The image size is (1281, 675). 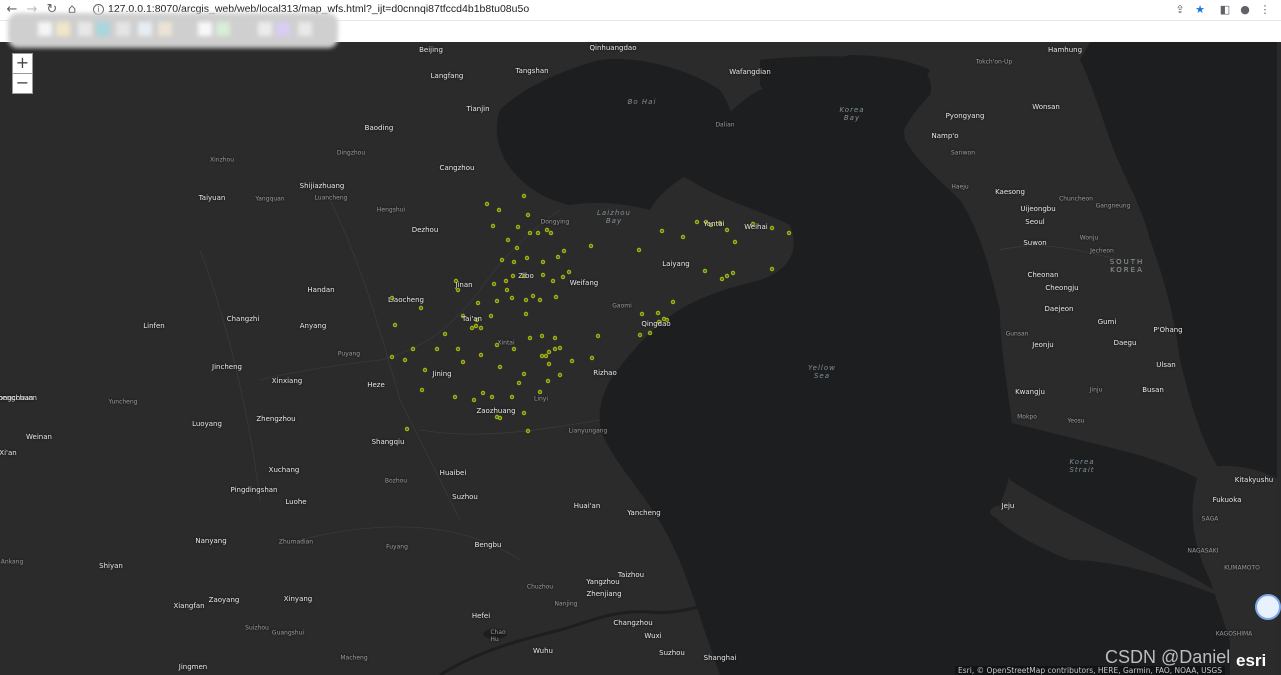 I want to click on account-icon: ●, so click(x=1245, y=10).